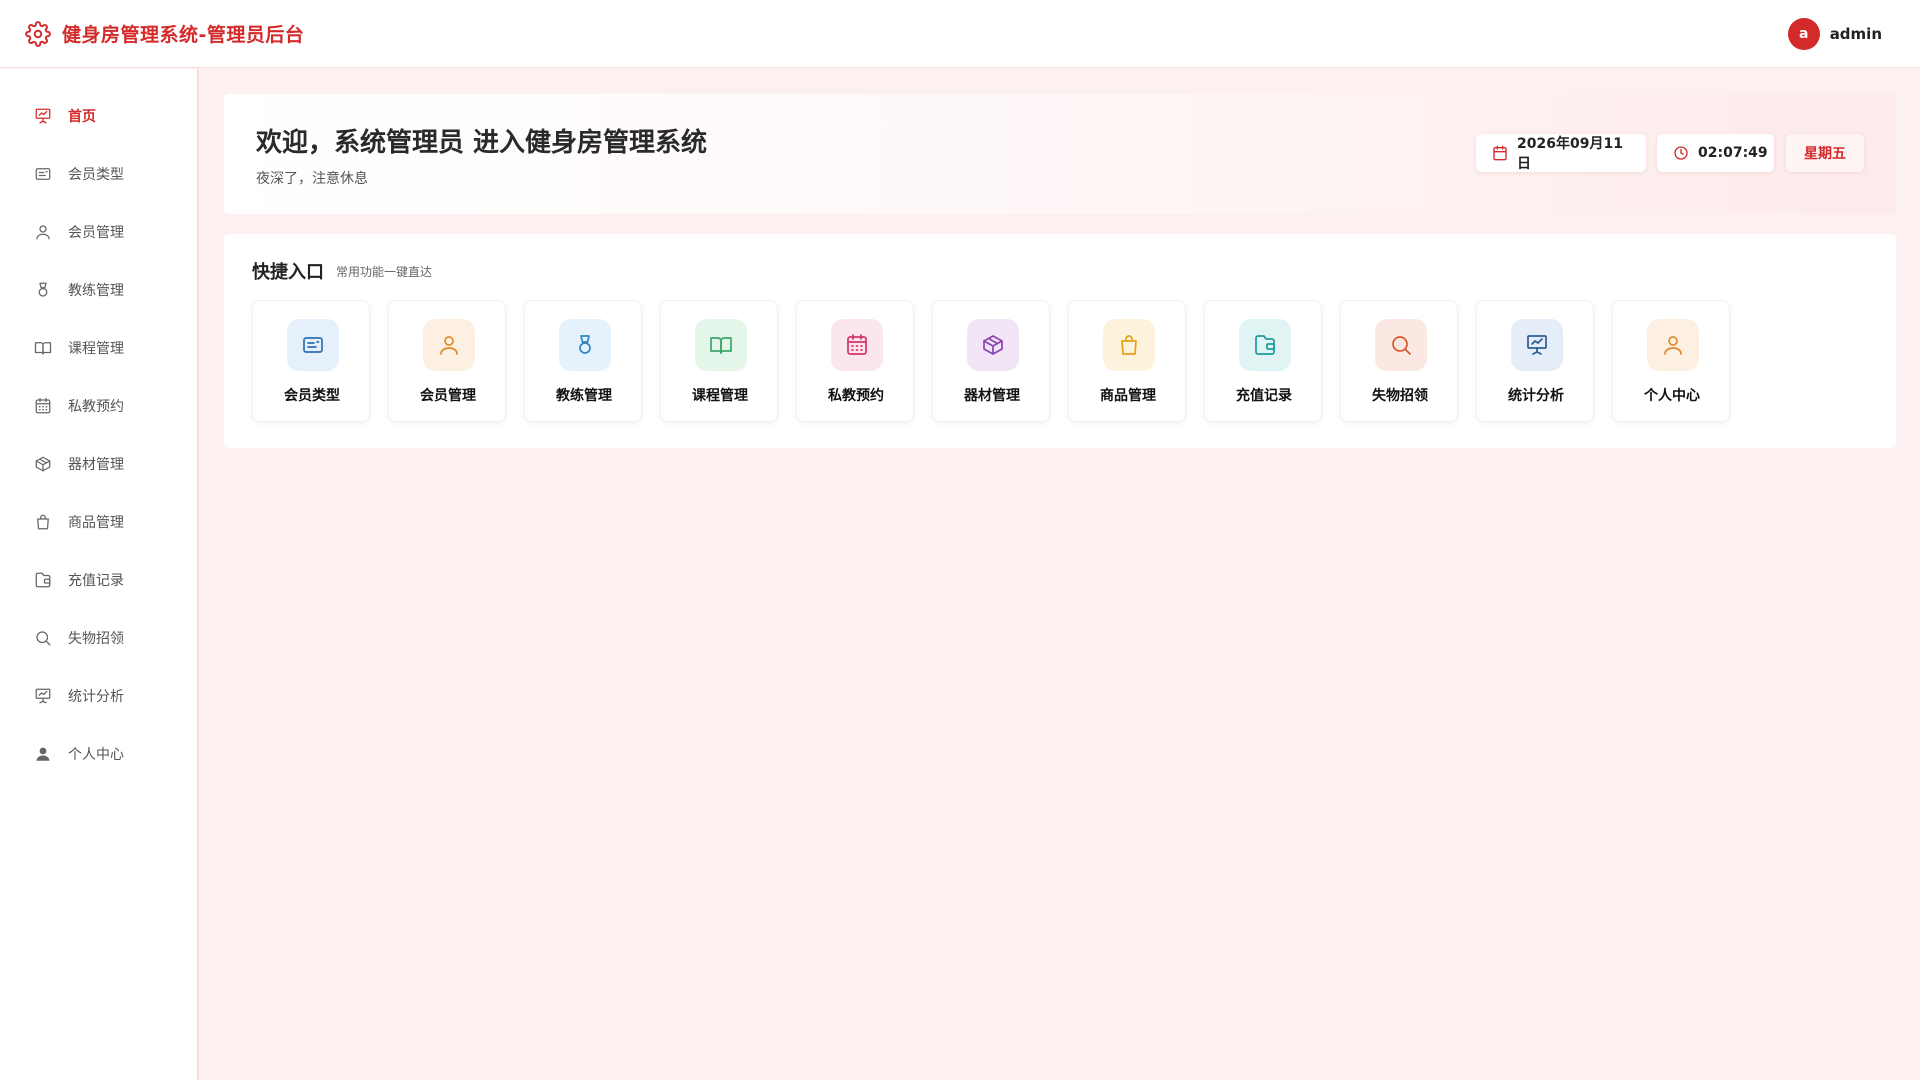  I want to click on quick-entry-label: 课程管理, so click(720, 396).